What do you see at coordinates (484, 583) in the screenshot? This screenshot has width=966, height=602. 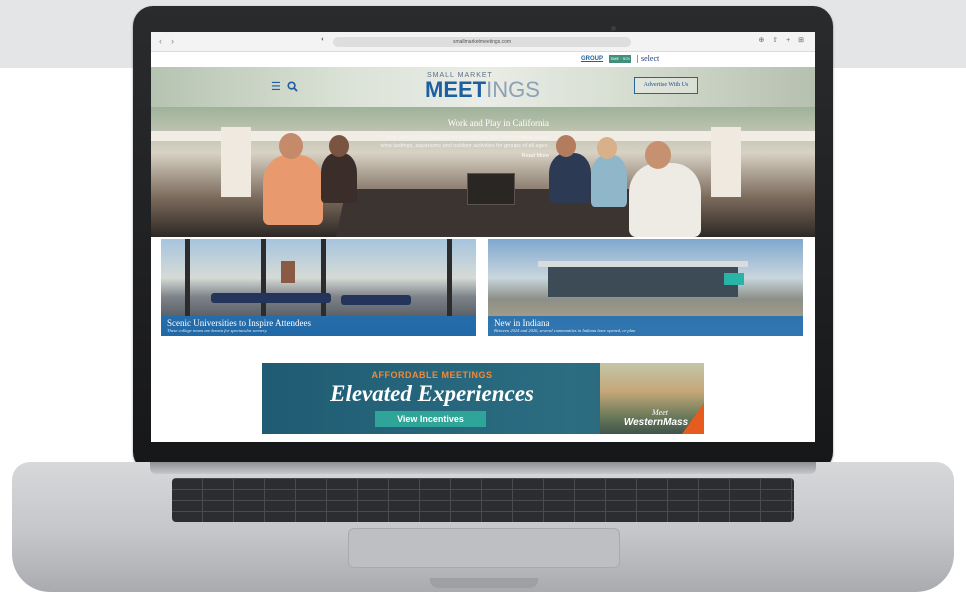 I see `laptop-lip` at bounding box center [484, 583].